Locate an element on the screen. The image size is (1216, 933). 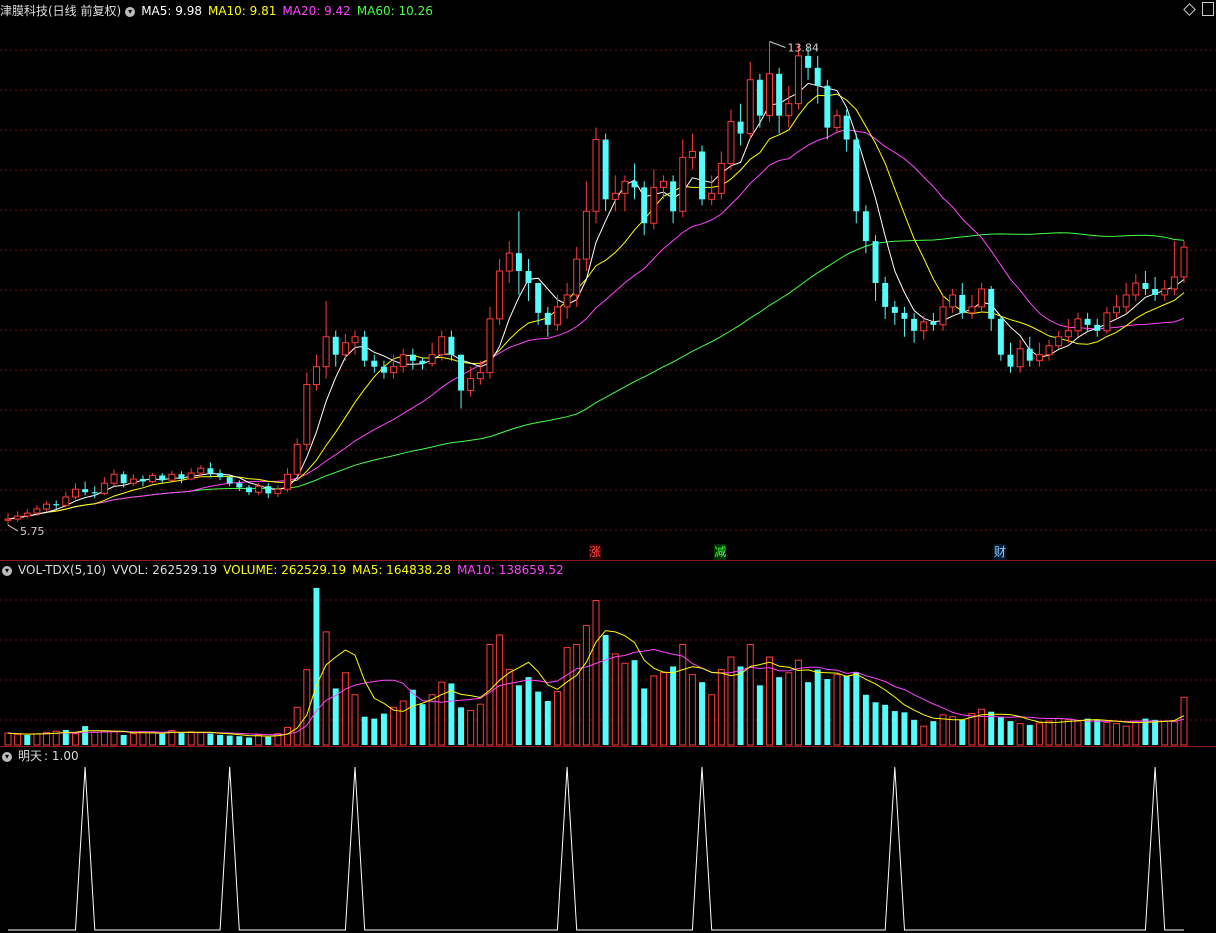
volume-label: VOLUME: 262529.19 is located at coordinates (285, 570).